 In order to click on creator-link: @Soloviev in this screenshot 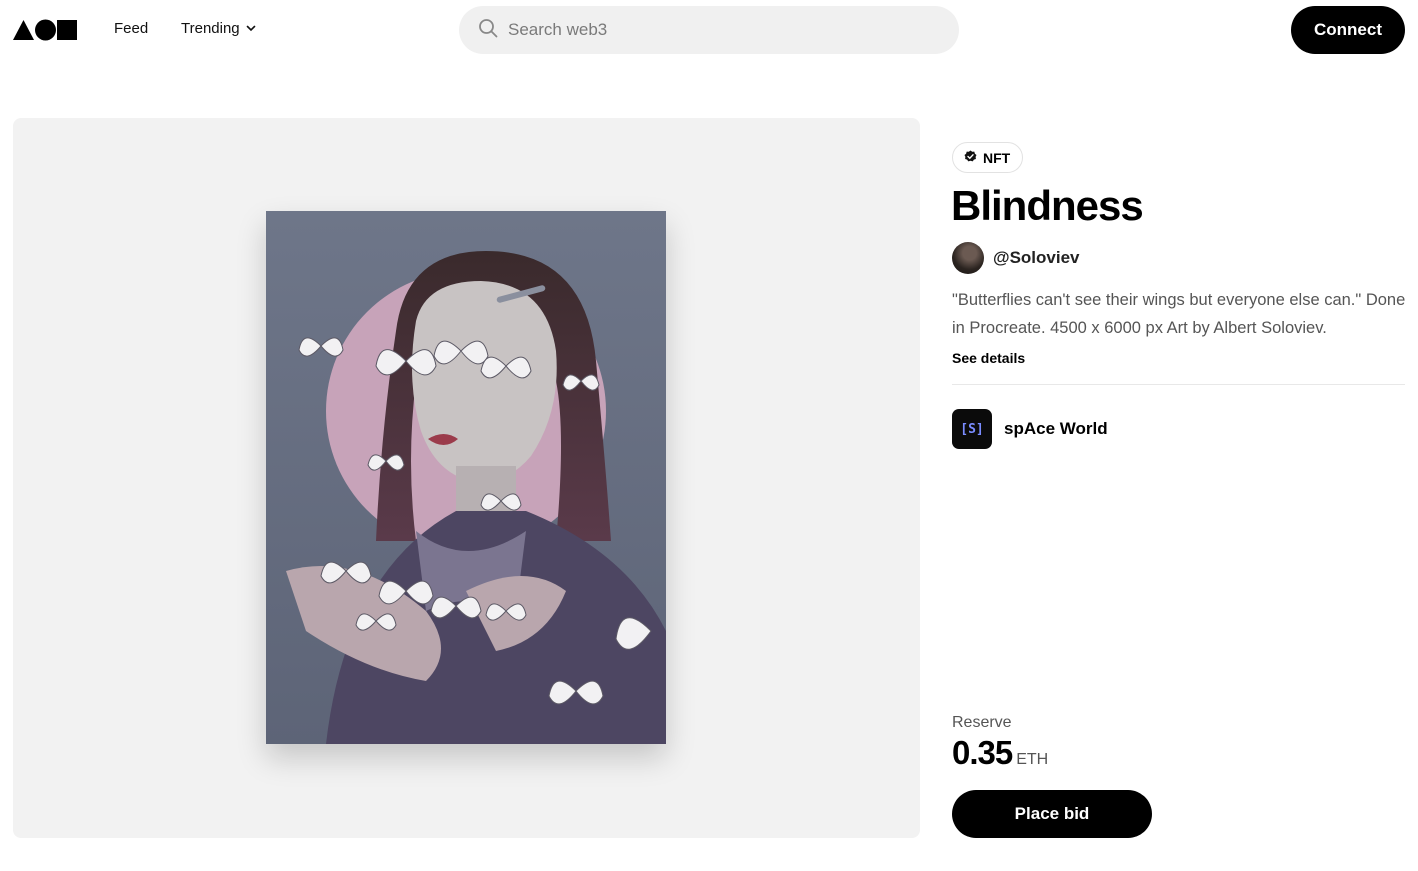, I will do `click(1016, 258)`.